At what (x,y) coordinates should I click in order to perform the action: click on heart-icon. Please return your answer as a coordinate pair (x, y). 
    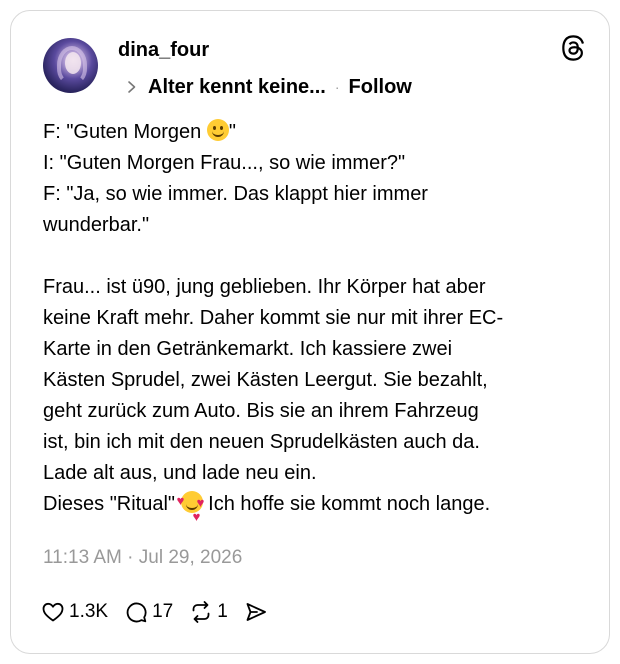
    Looking at the image, I should click on (53, 612).